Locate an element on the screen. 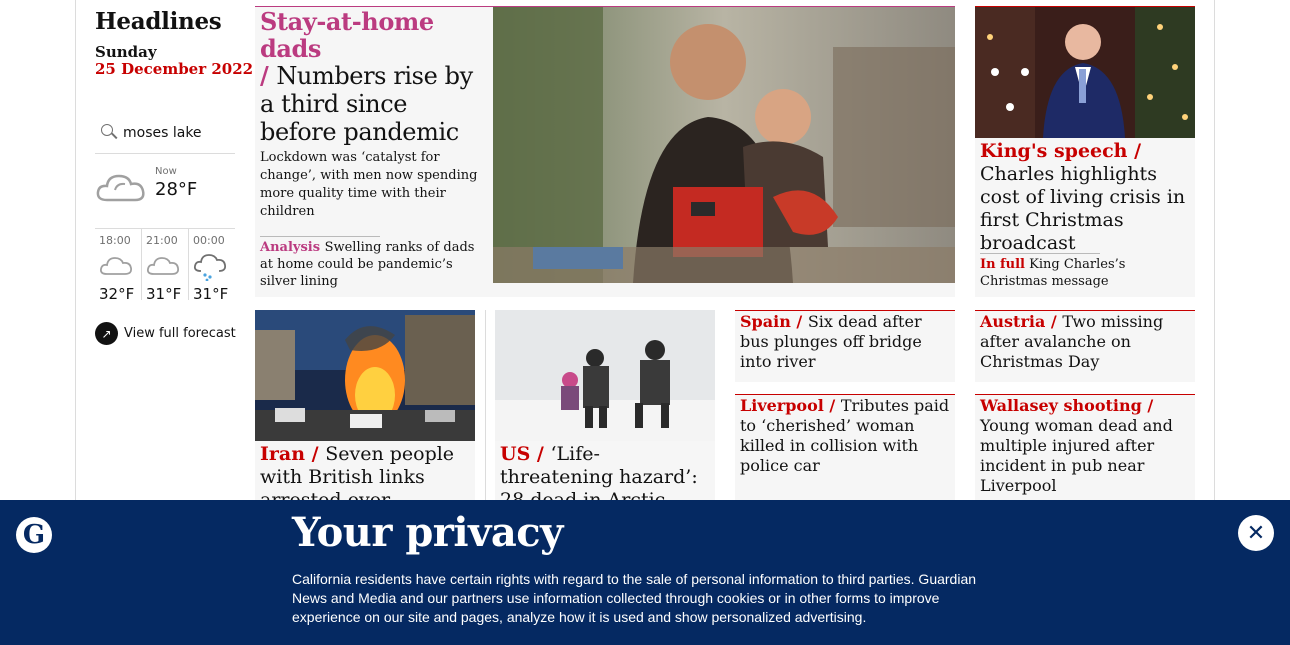  king-speech-image is located at coordinates (1085, 72).